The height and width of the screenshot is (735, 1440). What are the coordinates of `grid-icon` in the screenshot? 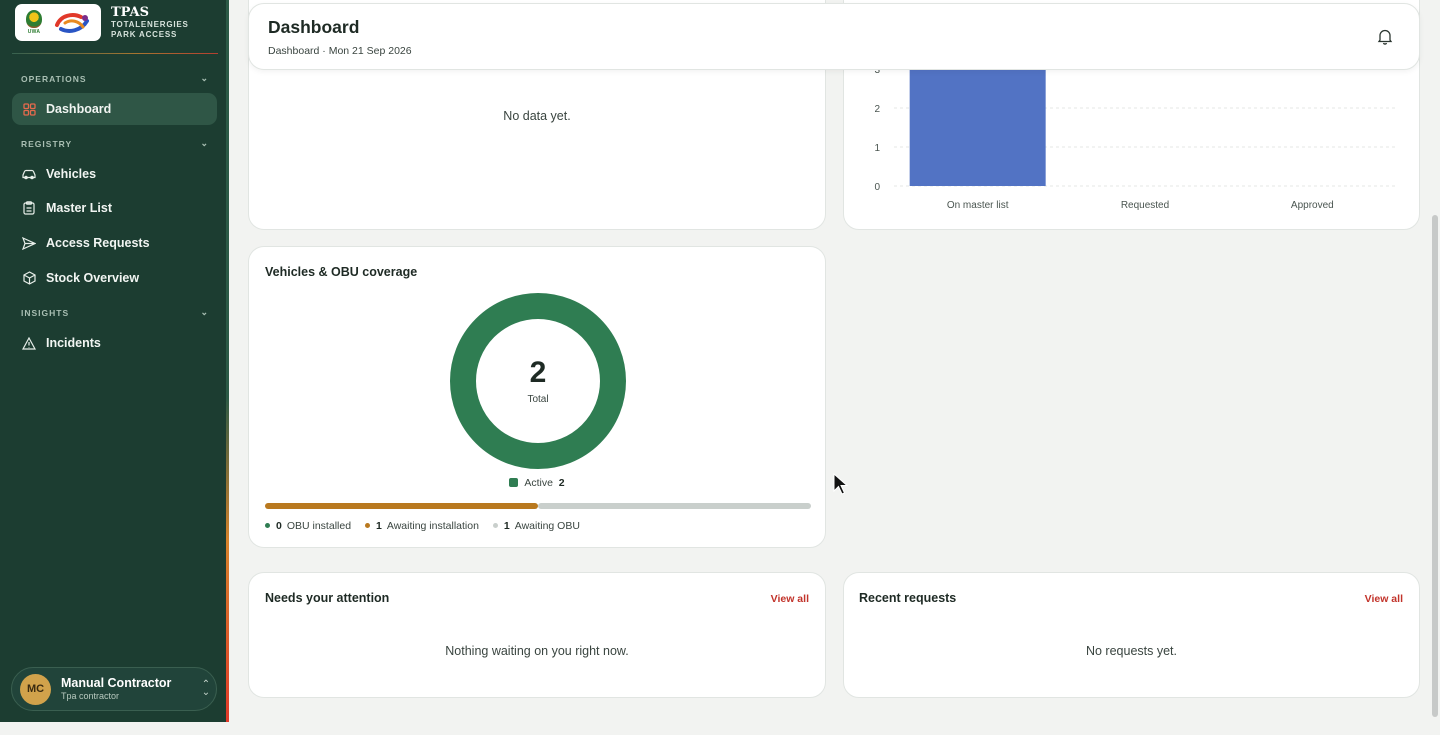 It's located at (29, 109).